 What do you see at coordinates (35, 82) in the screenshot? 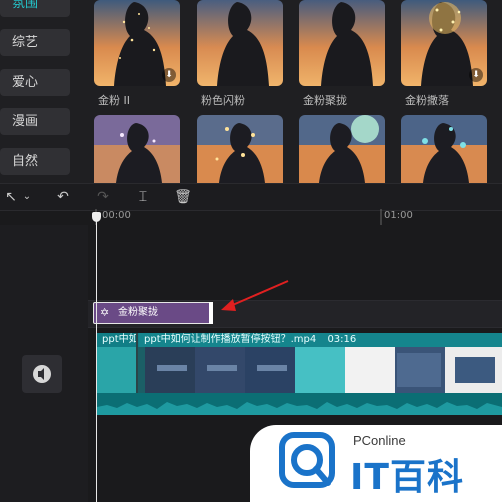
I see `sidebar-item-heart: 爱心` at bounding box center [35, 82].